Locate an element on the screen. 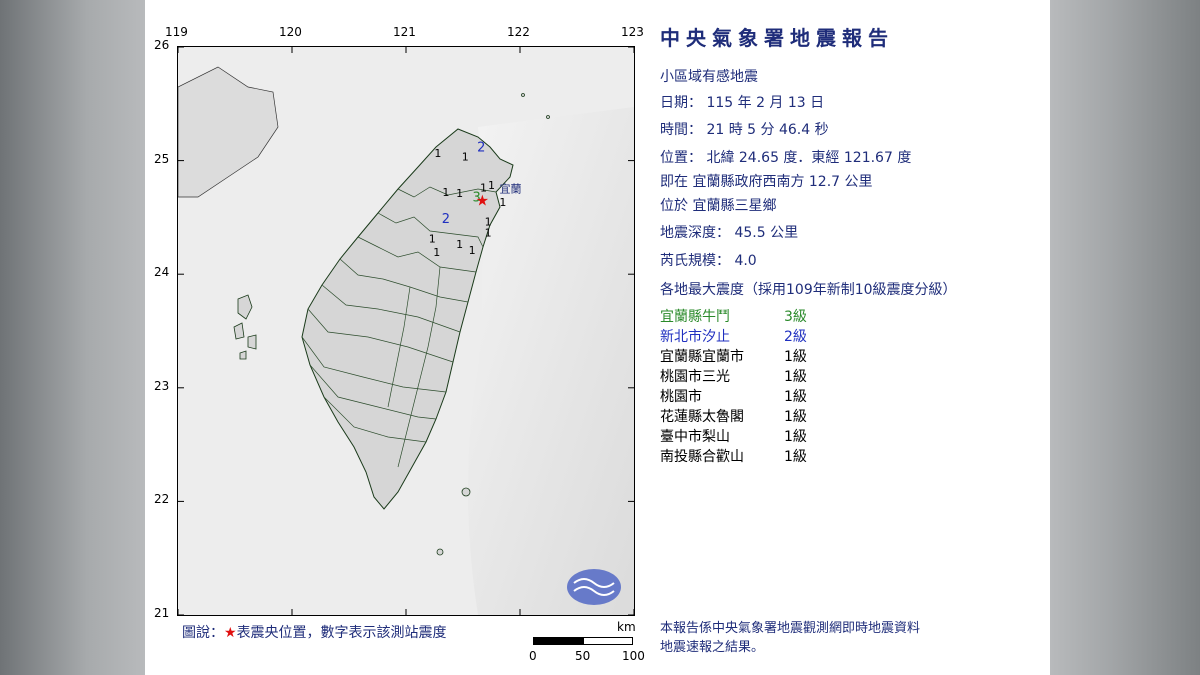 This screenshot has width=1200, height=675. map-legend: 圖說：★表震央位置，數字表示該測站震度 is located at coordinates (314, 632).